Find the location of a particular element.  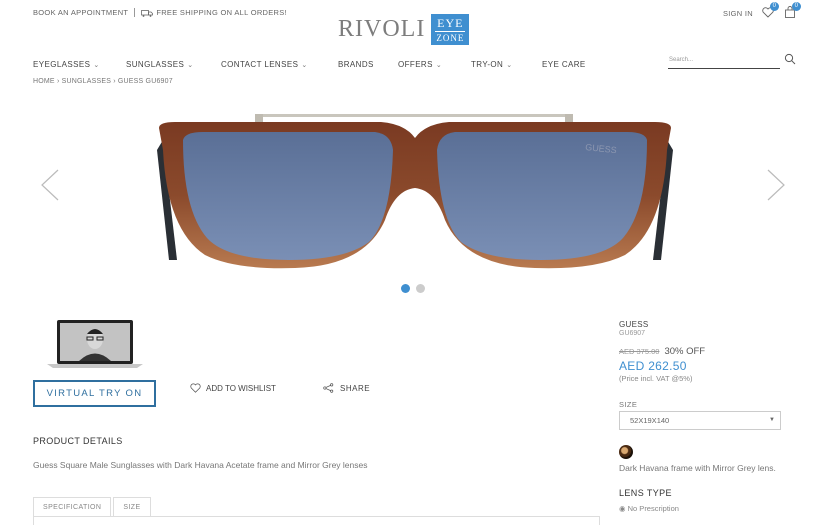

nav-item-contact-lenses: CONTACT LENSES ⌄ is located at coordinates (279, 64).